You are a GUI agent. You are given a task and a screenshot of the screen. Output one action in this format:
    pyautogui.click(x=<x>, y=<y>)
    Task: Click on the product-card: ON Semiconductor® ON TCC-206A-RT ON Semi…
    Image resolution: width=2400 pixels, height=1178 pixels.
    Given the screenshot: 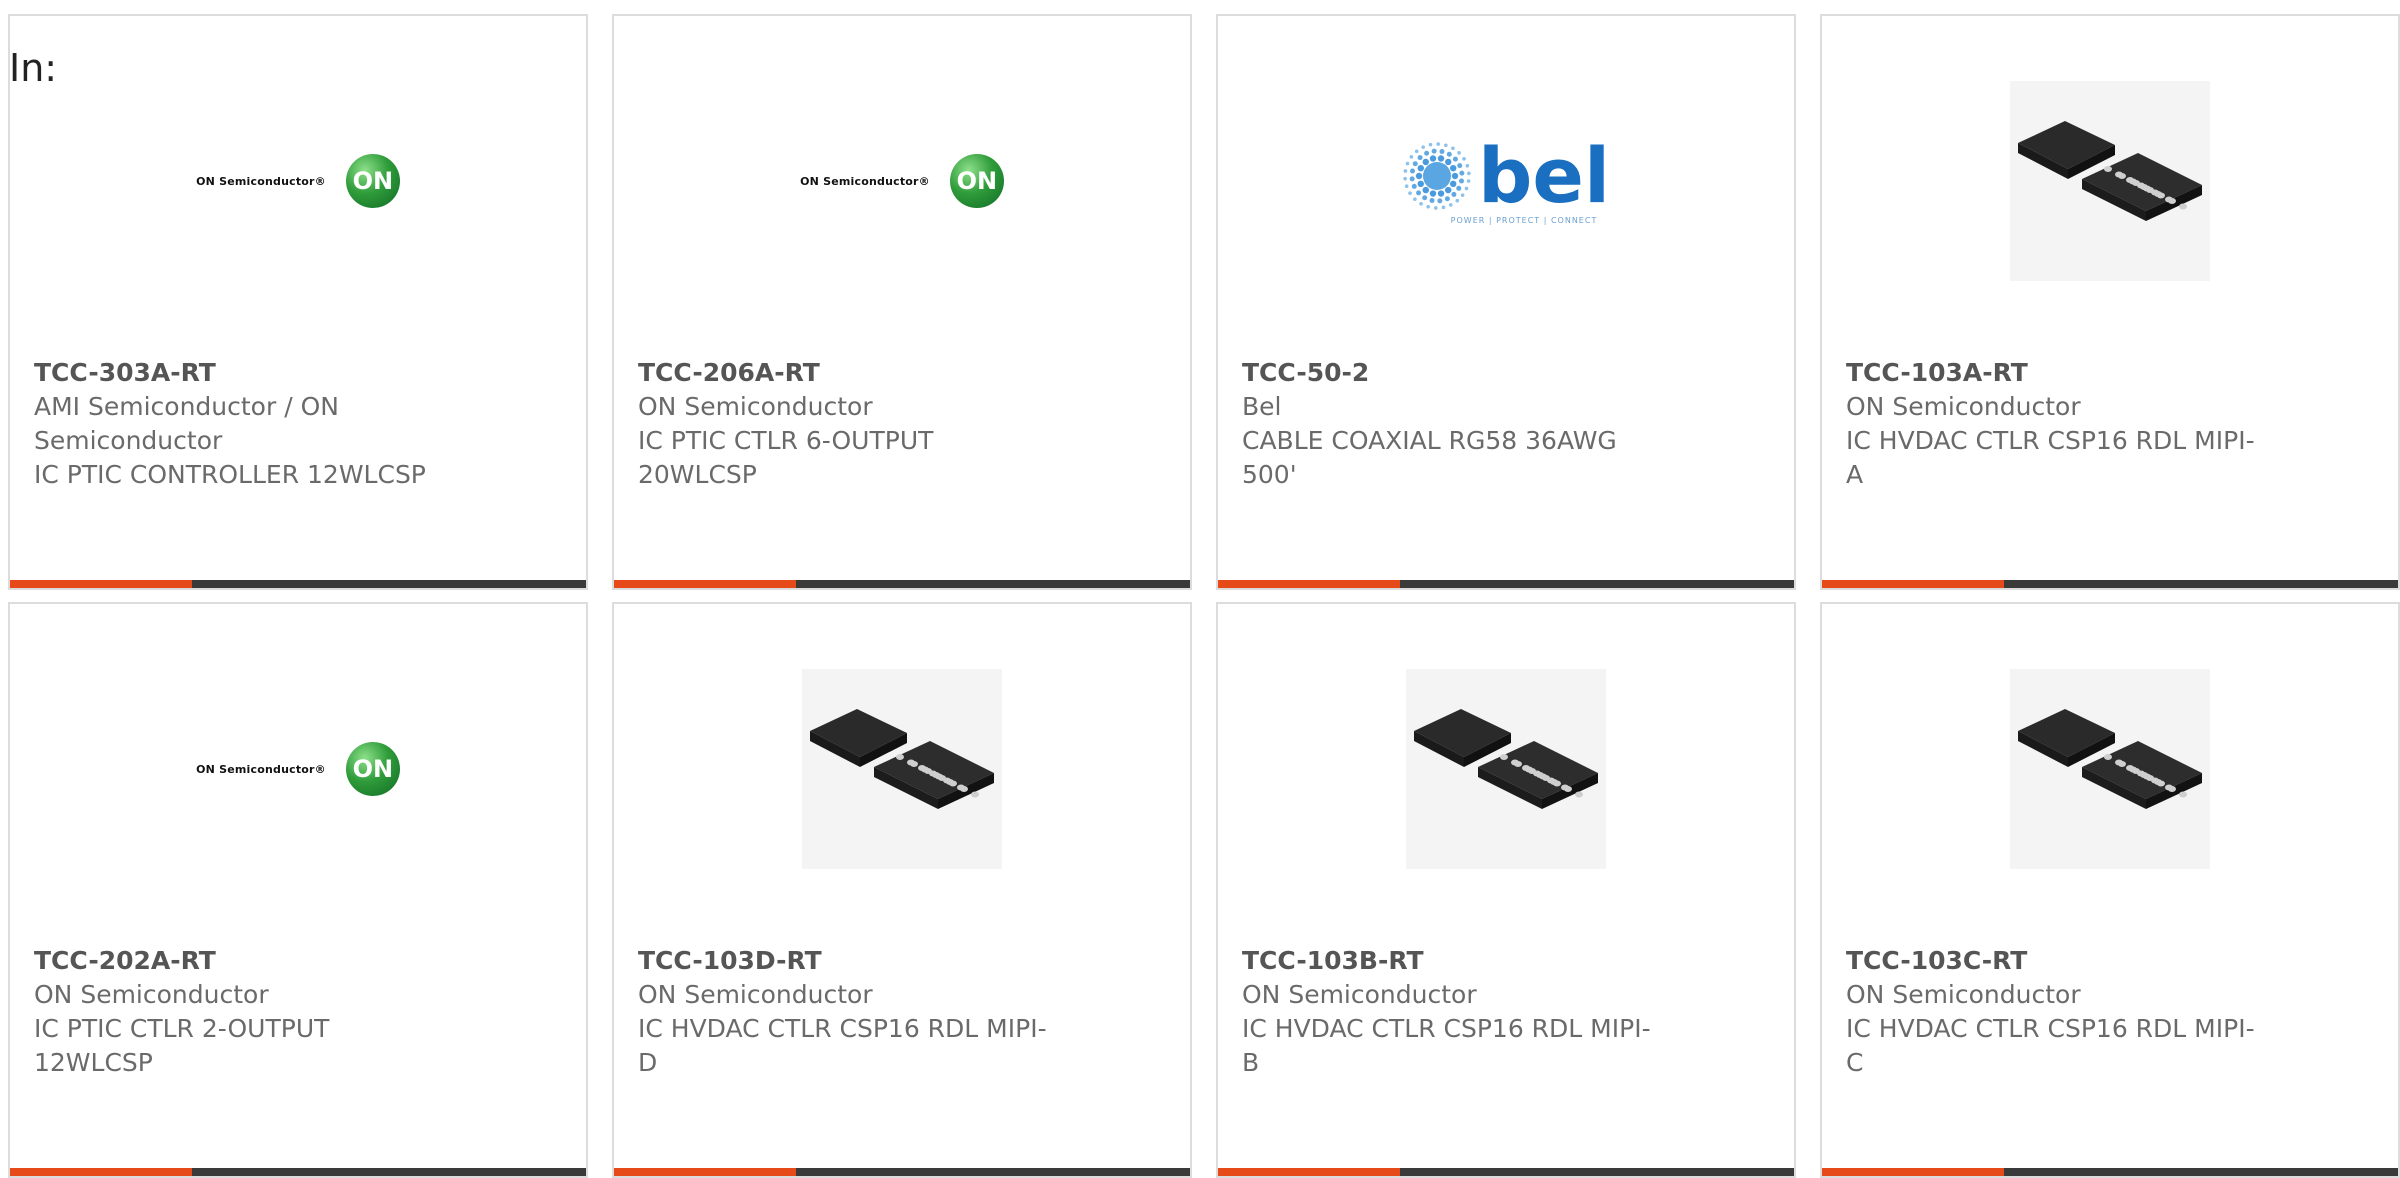 What is the action you would take?
    pyautogui.click(x=902, y=302)
    